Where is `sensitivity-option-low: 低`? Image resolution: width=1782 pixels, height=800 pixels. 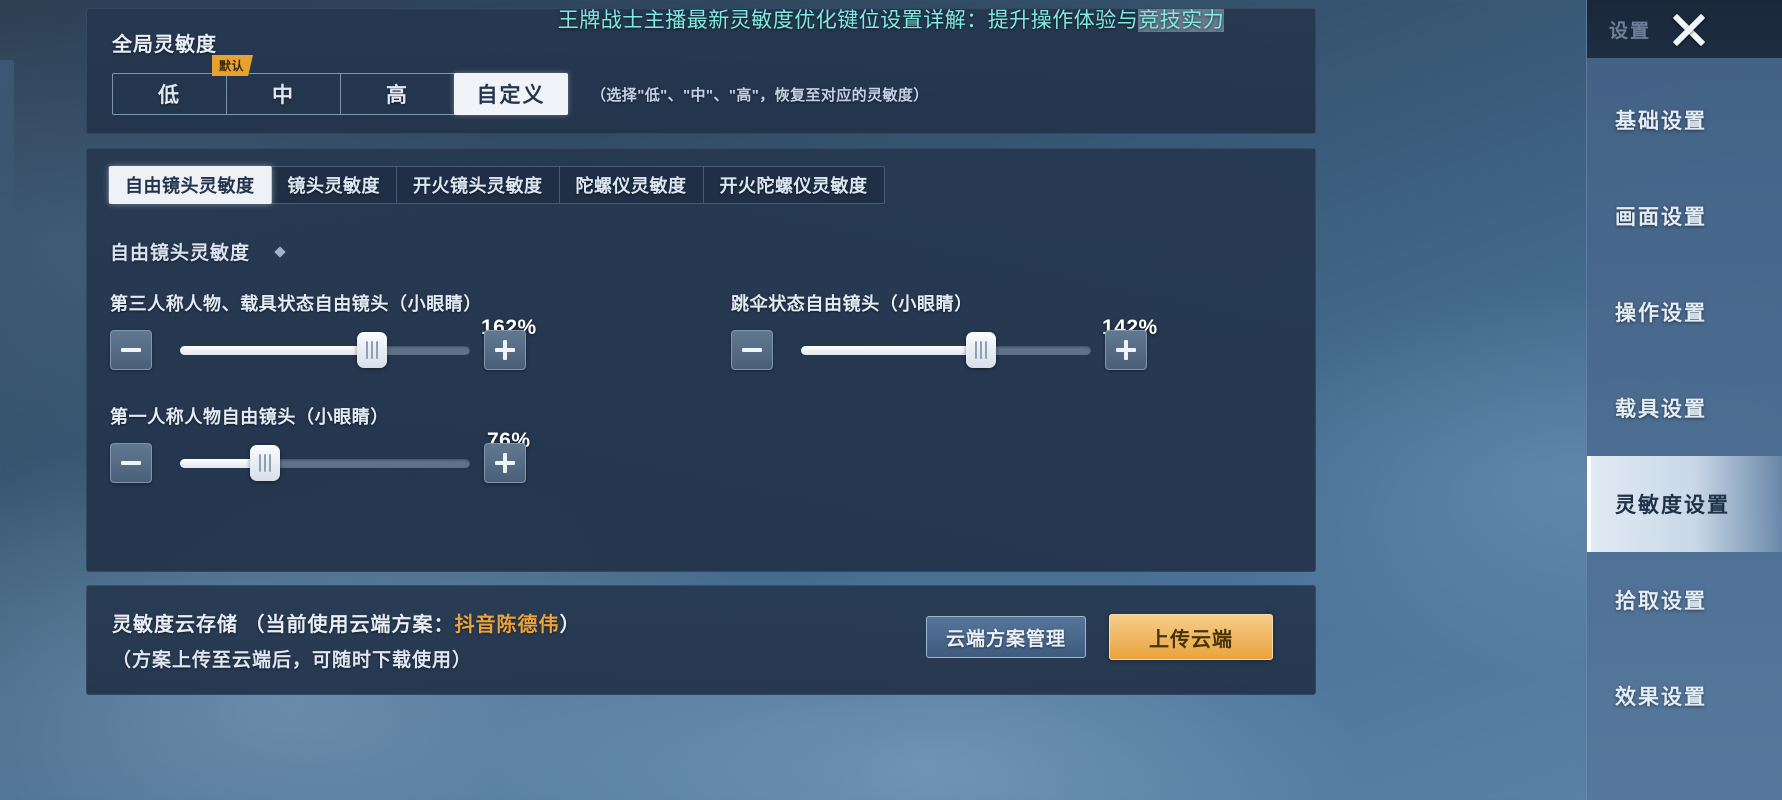 sensitivity-option-low: 低 is located at coordinates (170, 94).